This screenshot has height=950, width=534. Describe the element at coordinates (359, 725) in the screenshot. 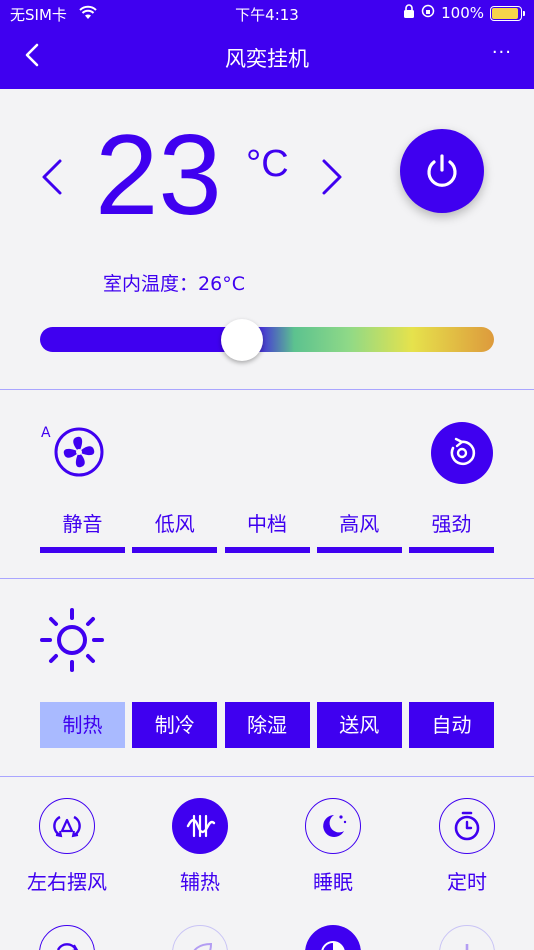

I see `mode-fan-button: 送风` at that location.